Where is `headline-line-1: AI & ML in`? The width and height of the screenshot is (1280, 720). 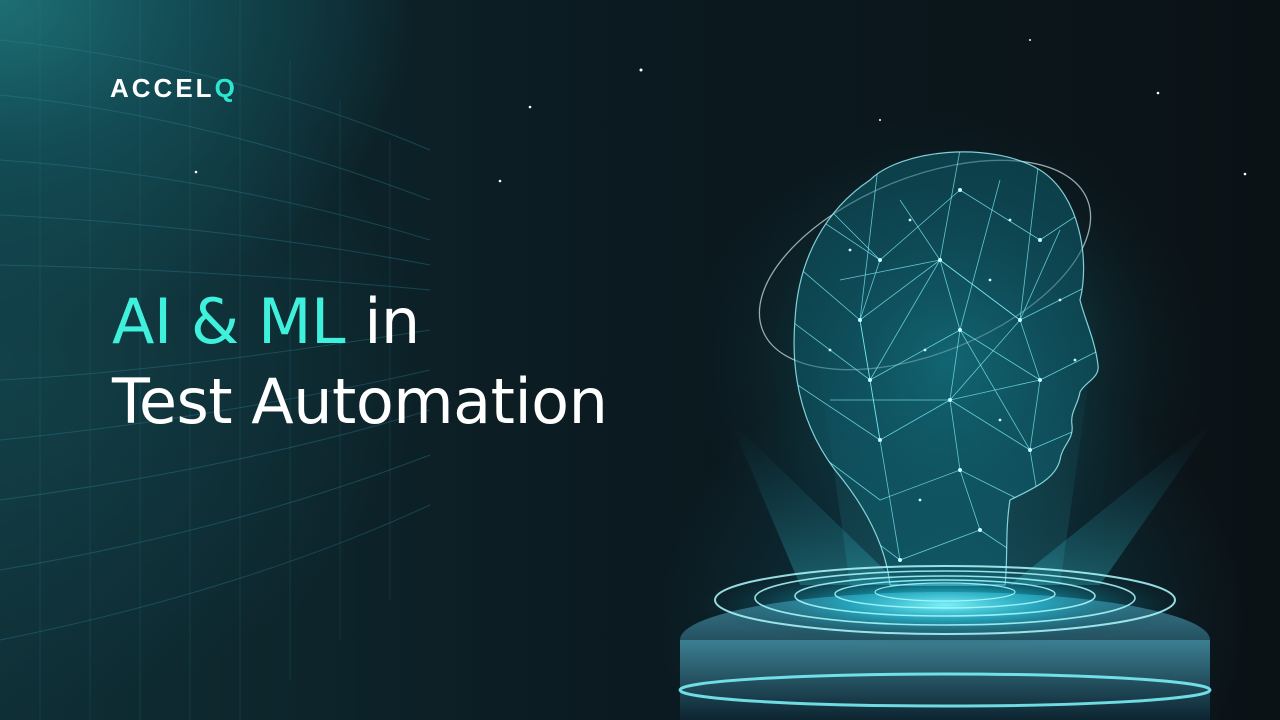
headline-line-1: AI & ML in is located at coordinates (422, 322).